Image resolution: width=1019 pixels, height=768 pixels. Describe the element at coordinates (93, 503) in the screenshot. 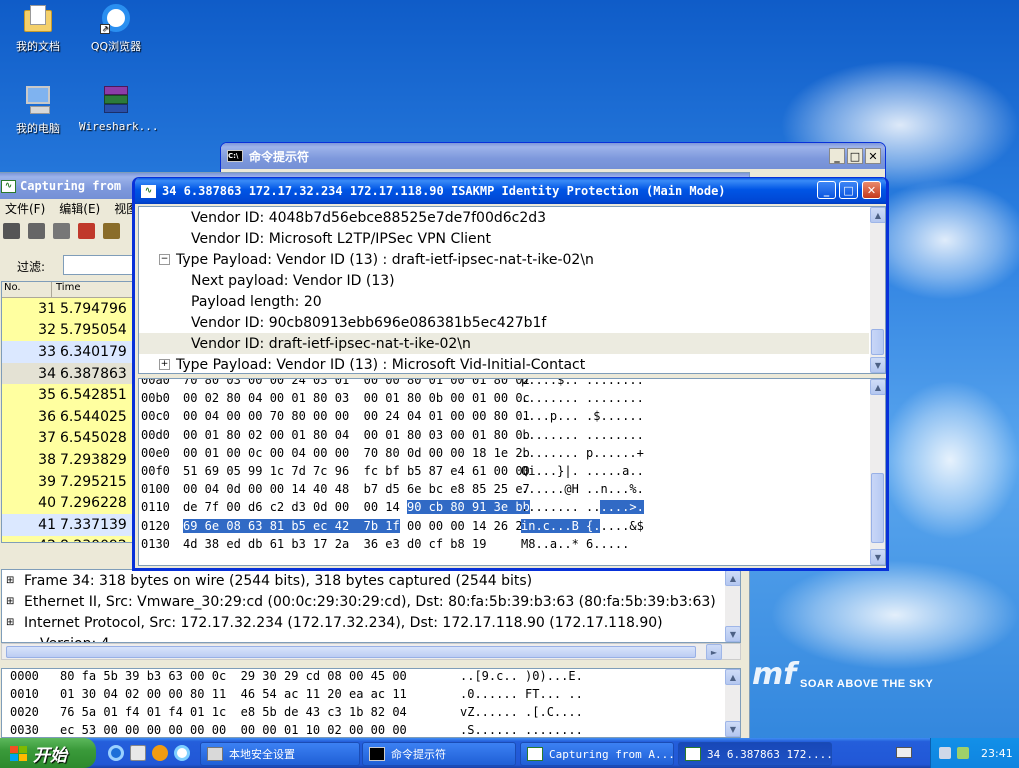

I see `packet-time: 7.296228` at that location.